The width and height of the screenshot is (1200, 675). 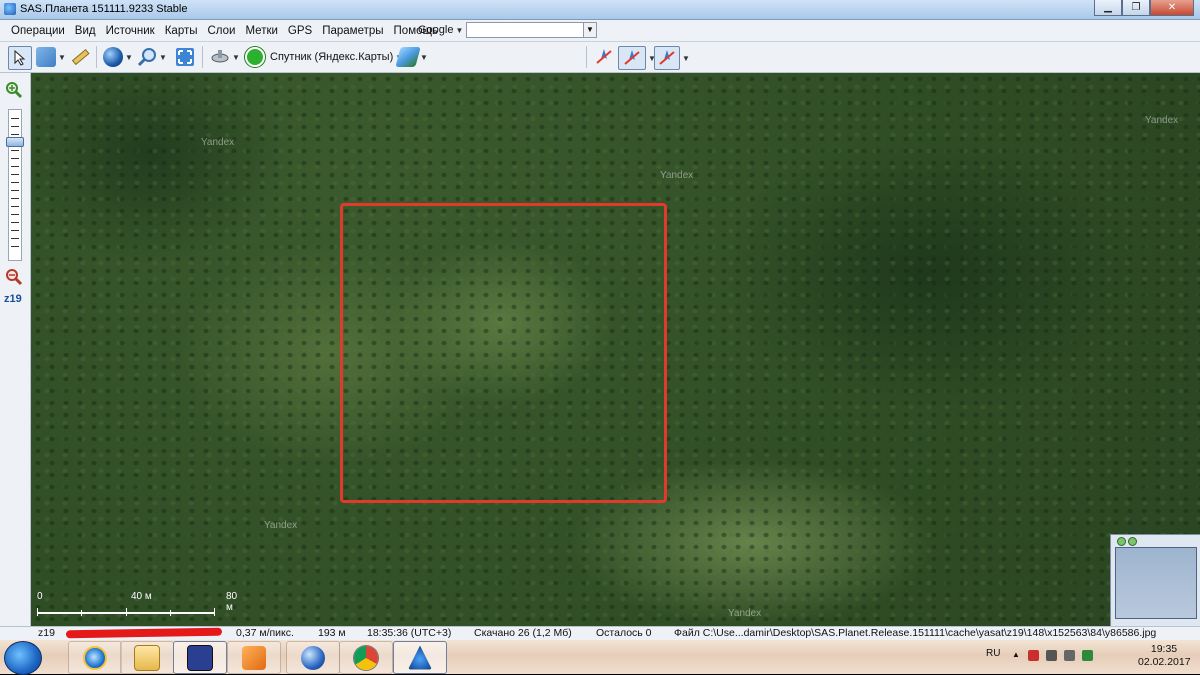 What do you see at coordinates (352, 31) in the screenshot?
I see `menu-settings: Параметры` at bounding box center [352, 31].